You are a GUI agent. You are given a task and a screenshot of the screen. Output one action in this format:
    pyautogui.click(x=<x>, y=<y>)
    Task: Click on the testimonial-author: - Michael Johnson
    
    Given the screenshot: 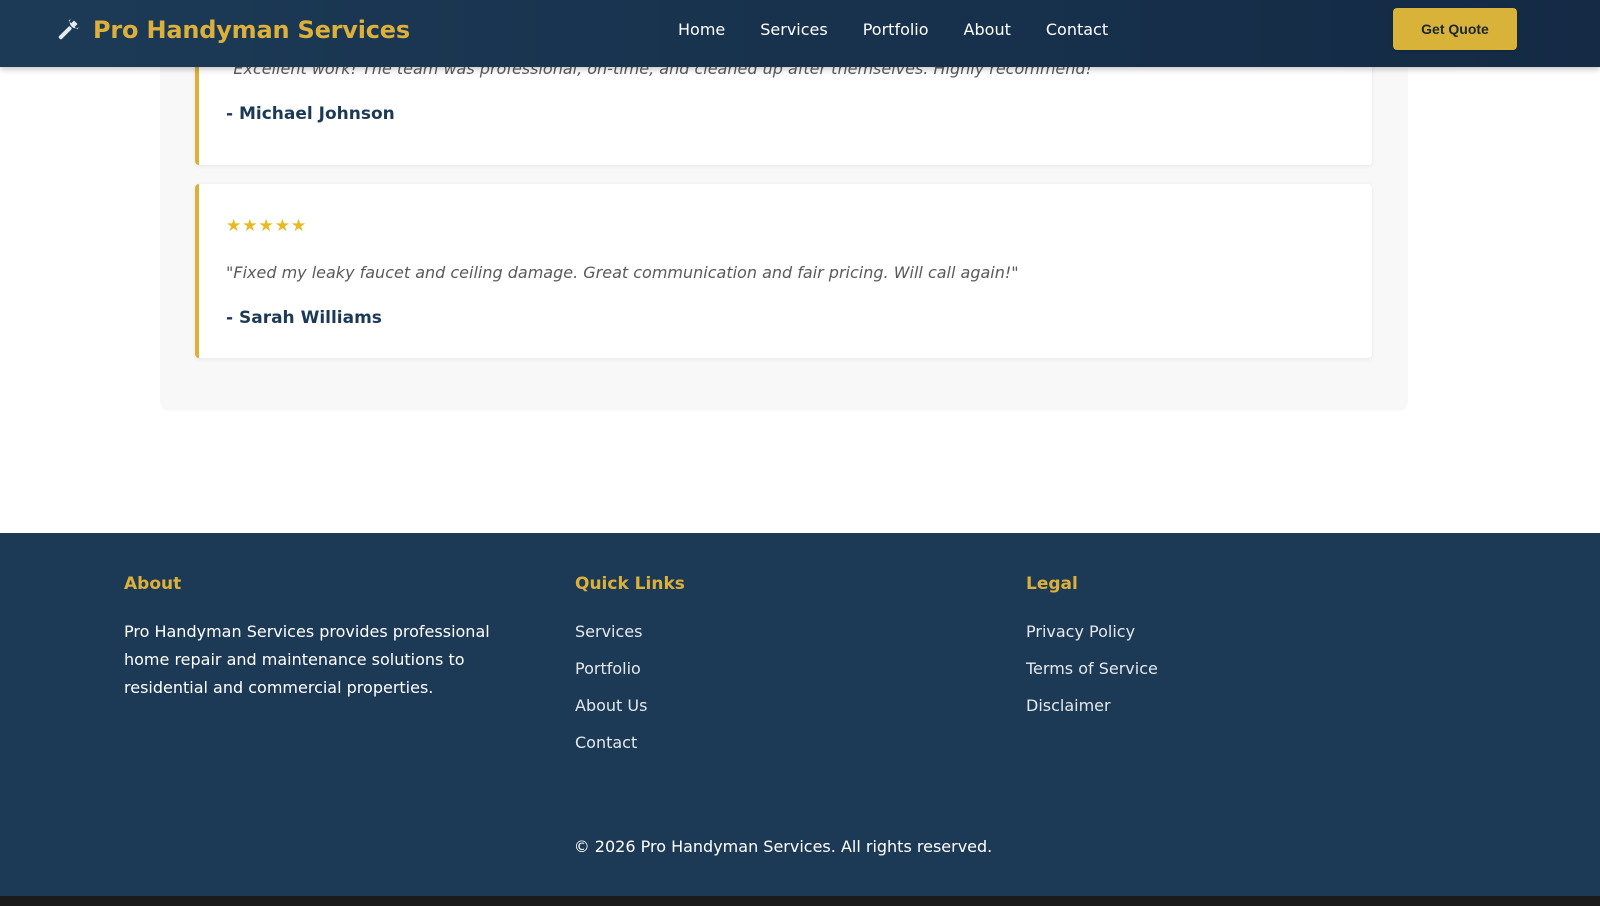 What is the action you would take?
    pyautogui.click(x=310, y=114)
    